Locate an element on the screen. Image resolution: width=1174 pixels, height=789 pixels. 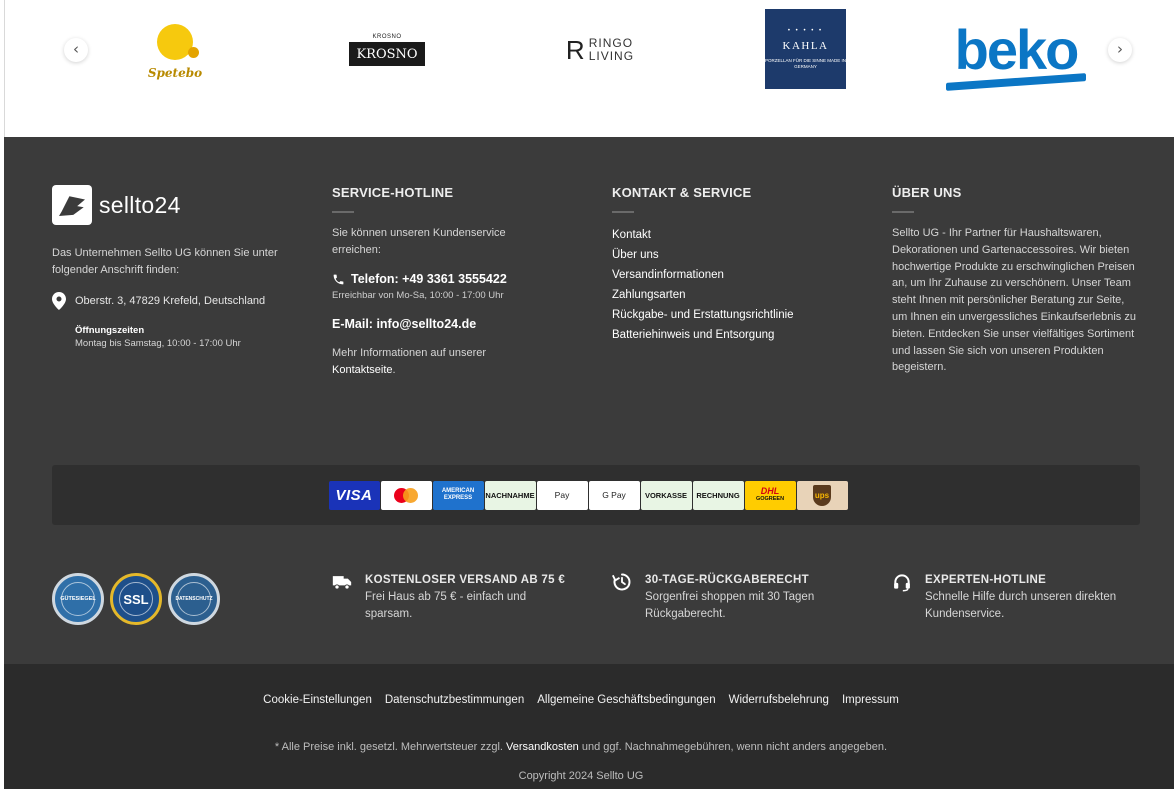
spetebo-sun-icon is located at coordinates (178, 42).